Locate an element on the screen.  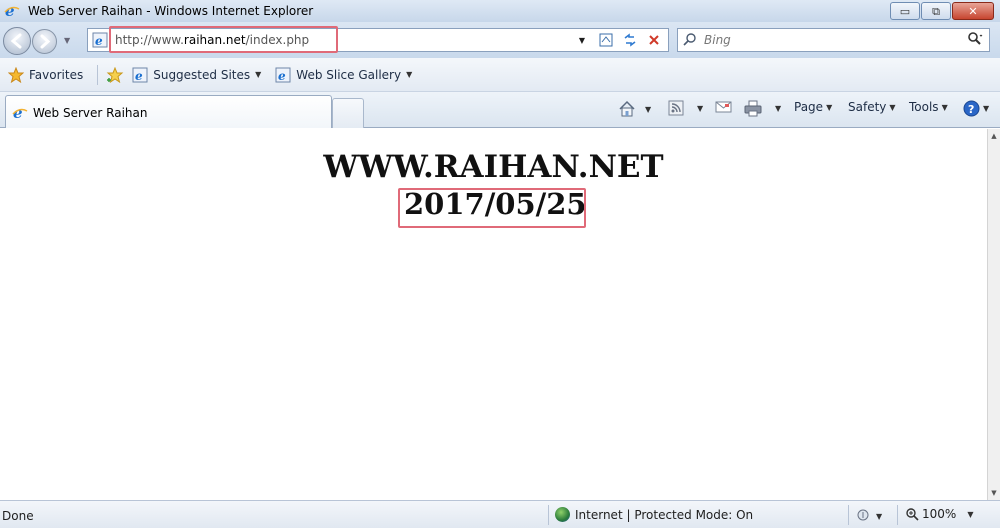
suggested-sites-link: e Suggested Sites ▼ is located at coordinates (196, 75).